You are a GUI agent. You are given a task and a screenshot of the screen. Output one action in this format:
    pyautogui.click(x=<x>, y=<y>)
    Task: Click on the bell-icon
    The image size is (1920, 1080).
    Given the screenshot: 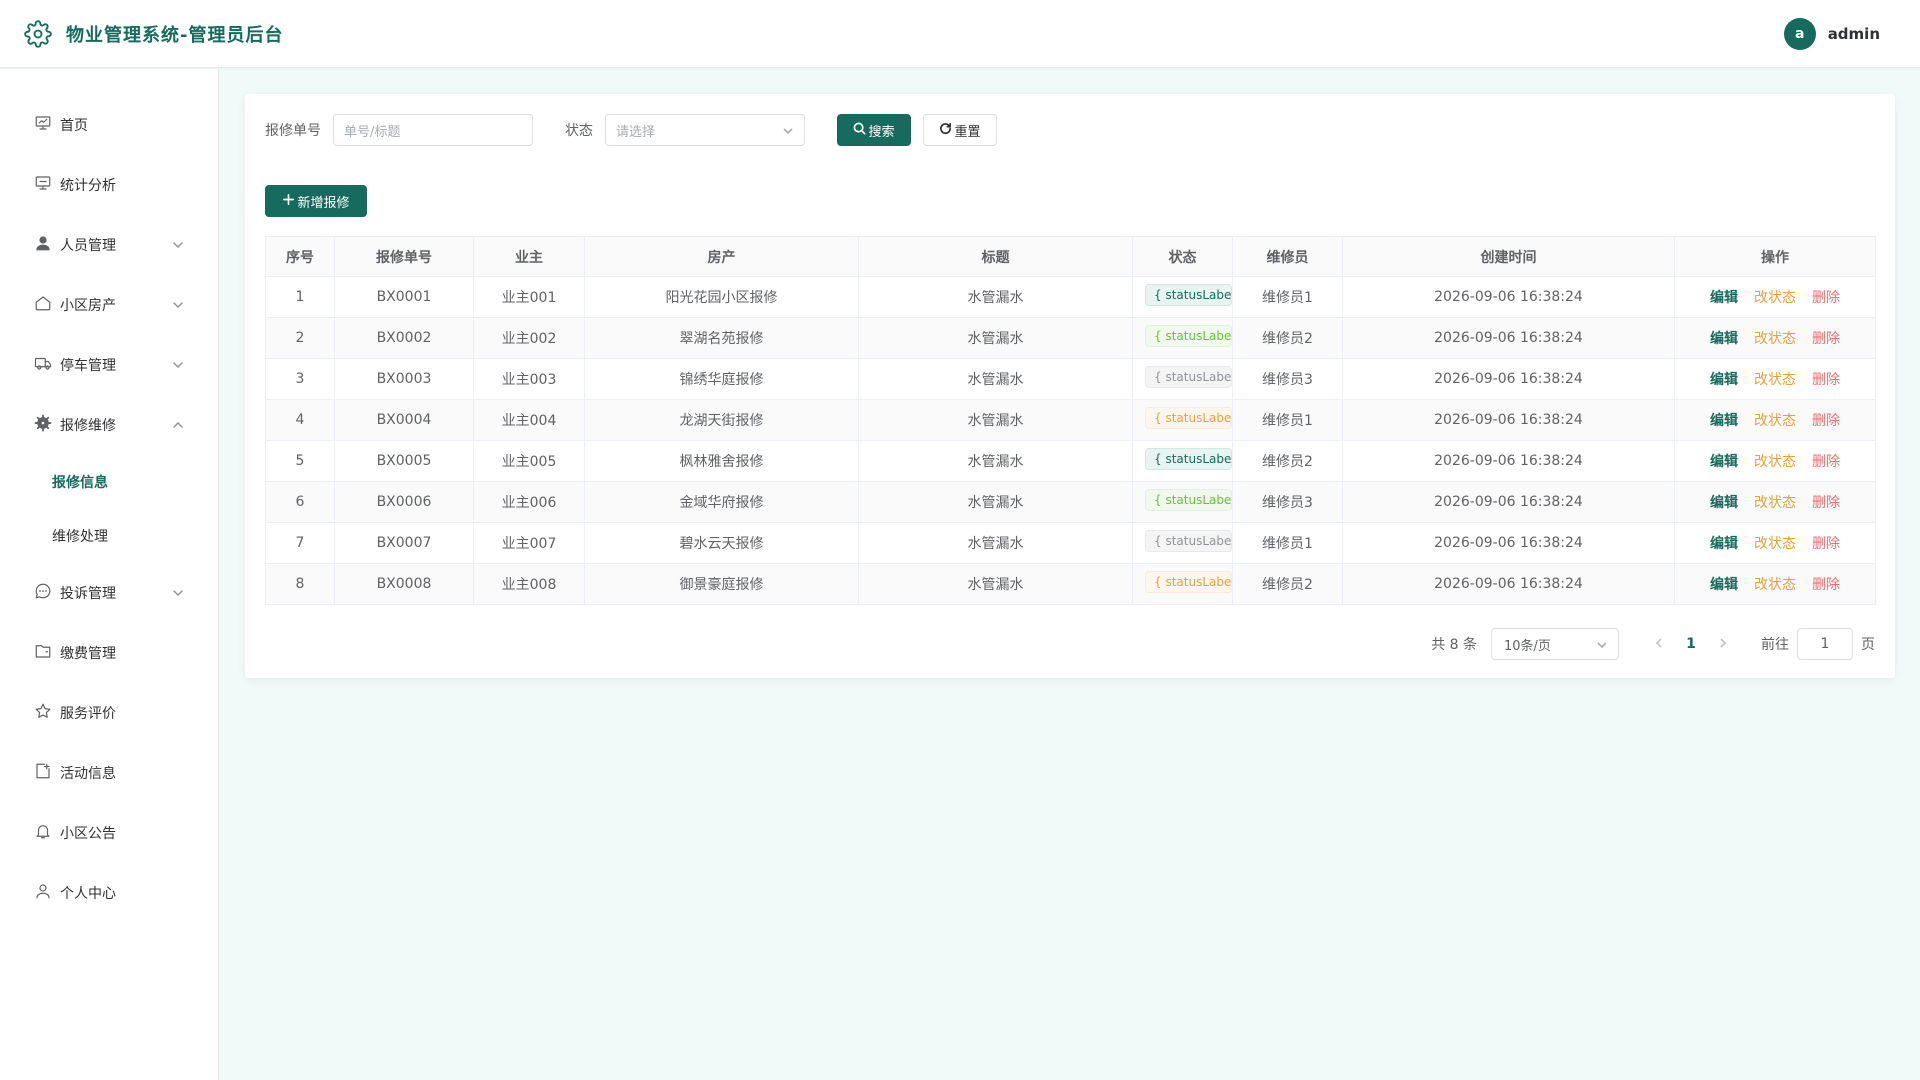 What is the action you would take?
    pyautogui.click(x=43, y=833)
    